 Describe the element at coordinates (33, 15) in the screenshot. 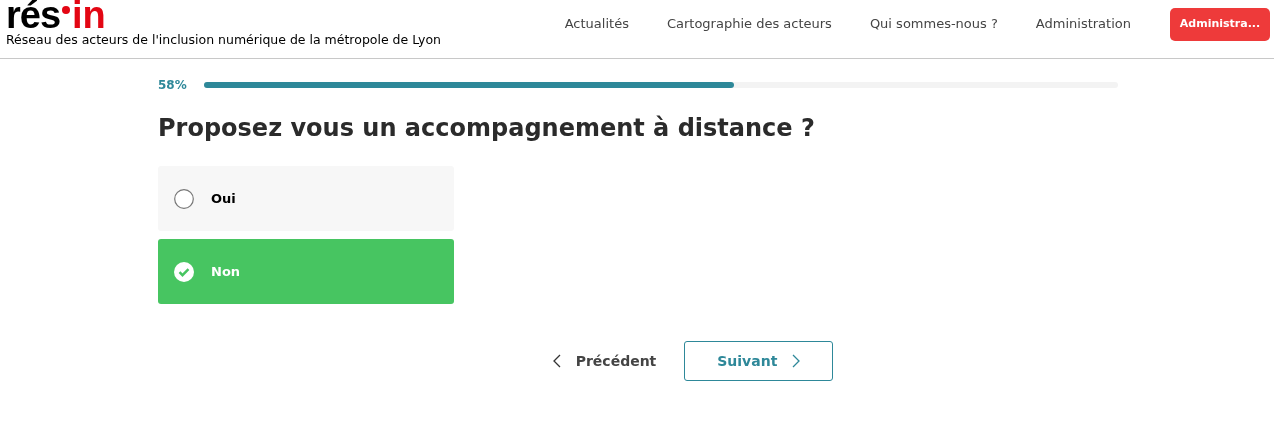

I see `logo-text: rés` at that location.